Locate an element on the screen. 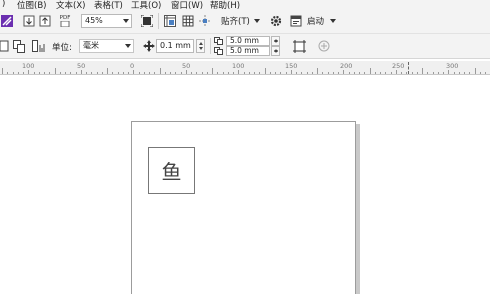  menu-item-partial: ) is located at coordinates (3, 4).